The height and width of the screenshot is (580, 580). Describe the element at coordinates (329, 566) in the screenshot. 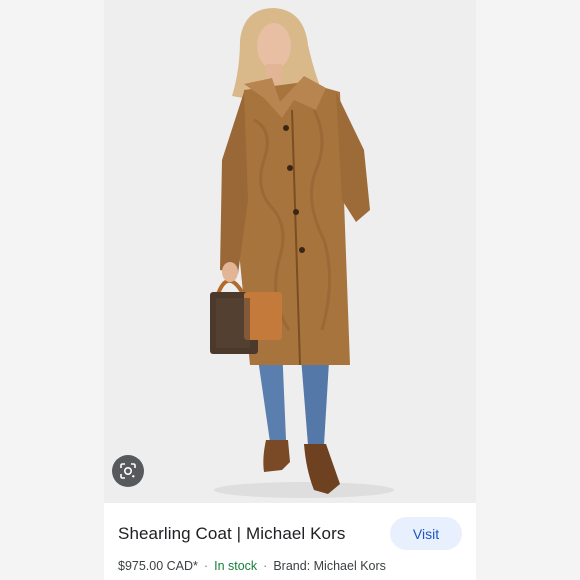

I see `product-brand: Brand: Michael Kors` at that location.